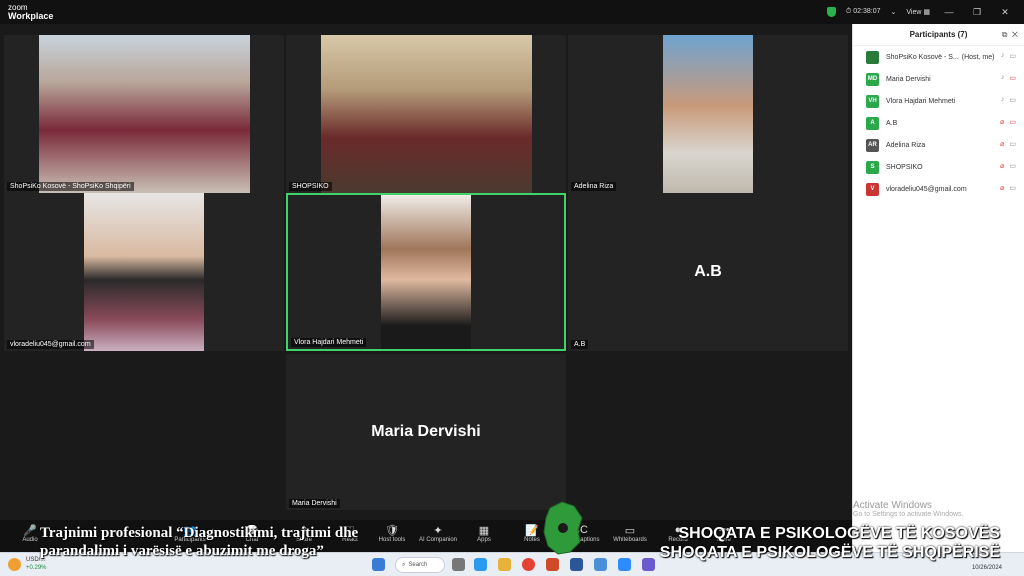  I want to click on toolbar-label: Audio, so click(30, 540).